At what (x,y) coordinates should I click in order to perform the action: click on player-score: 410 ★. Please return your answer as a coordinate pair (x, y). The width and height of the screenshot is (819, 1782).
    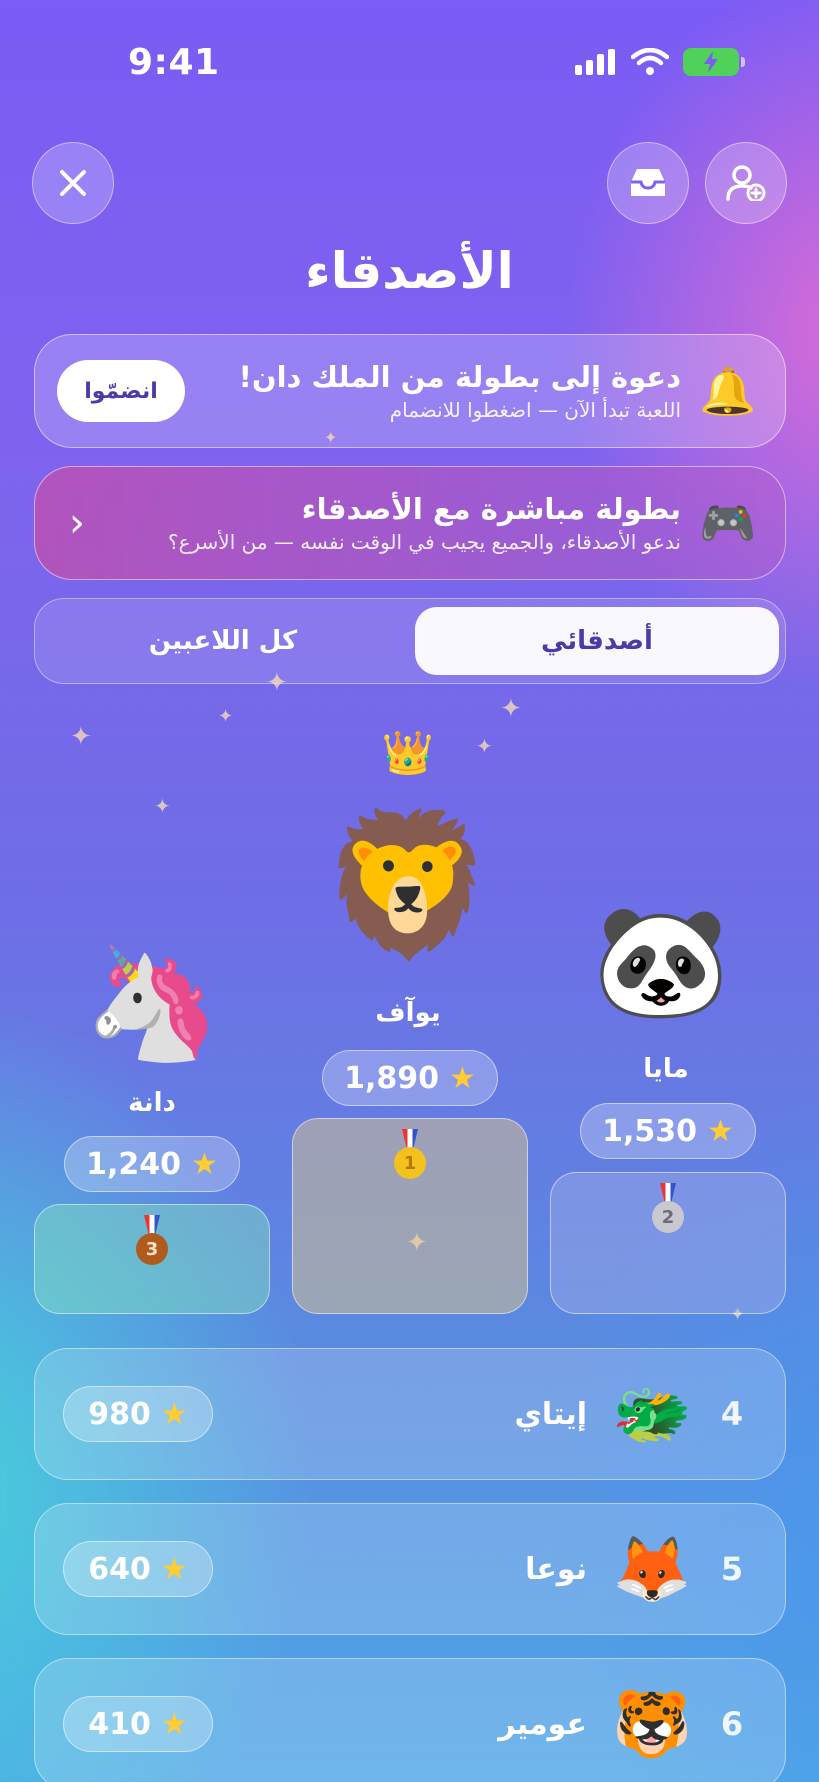
    Looking at the image, I should click on (138, 1724).